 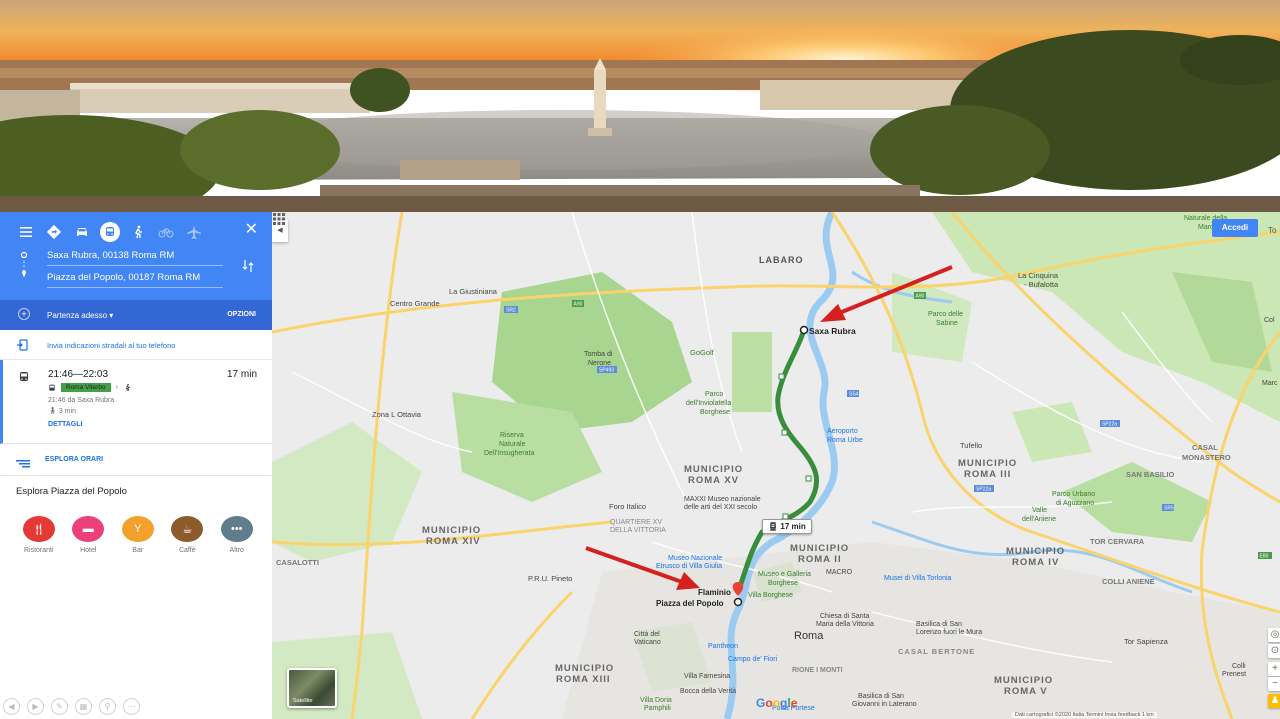 I want to click on label-cinquina: La Cinquina, so click(x=1038, y=275).